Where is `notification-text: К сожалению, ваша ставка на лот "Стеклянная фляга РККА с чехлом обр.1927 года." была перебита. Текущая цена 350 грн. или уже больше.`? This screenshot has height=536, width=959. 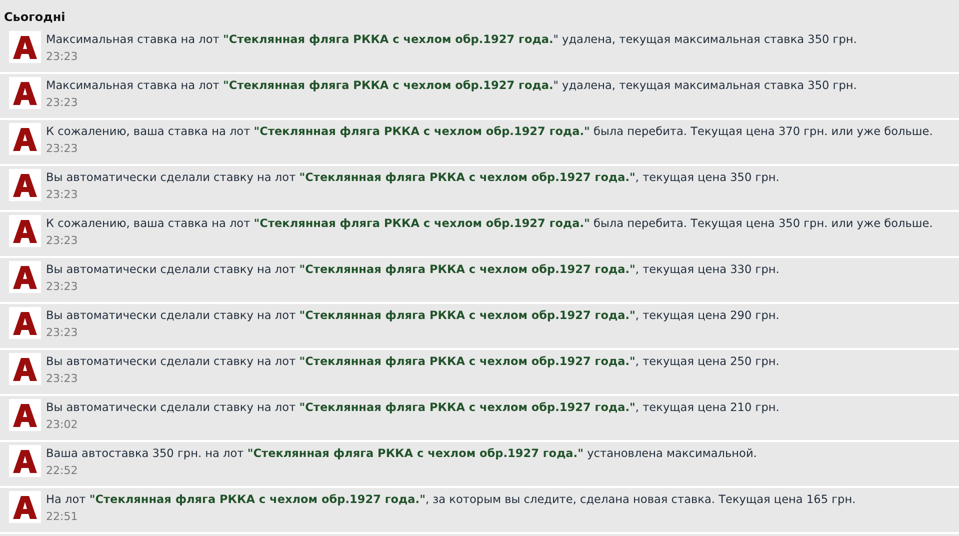 notification-text: К сожалению, ваша ставка на лот "Стеклянная фляга РККА с чехлом обр.1927 года." была перебита. Текущая цена 350 грн. или уже больше. is located at coordinates (489, 224).